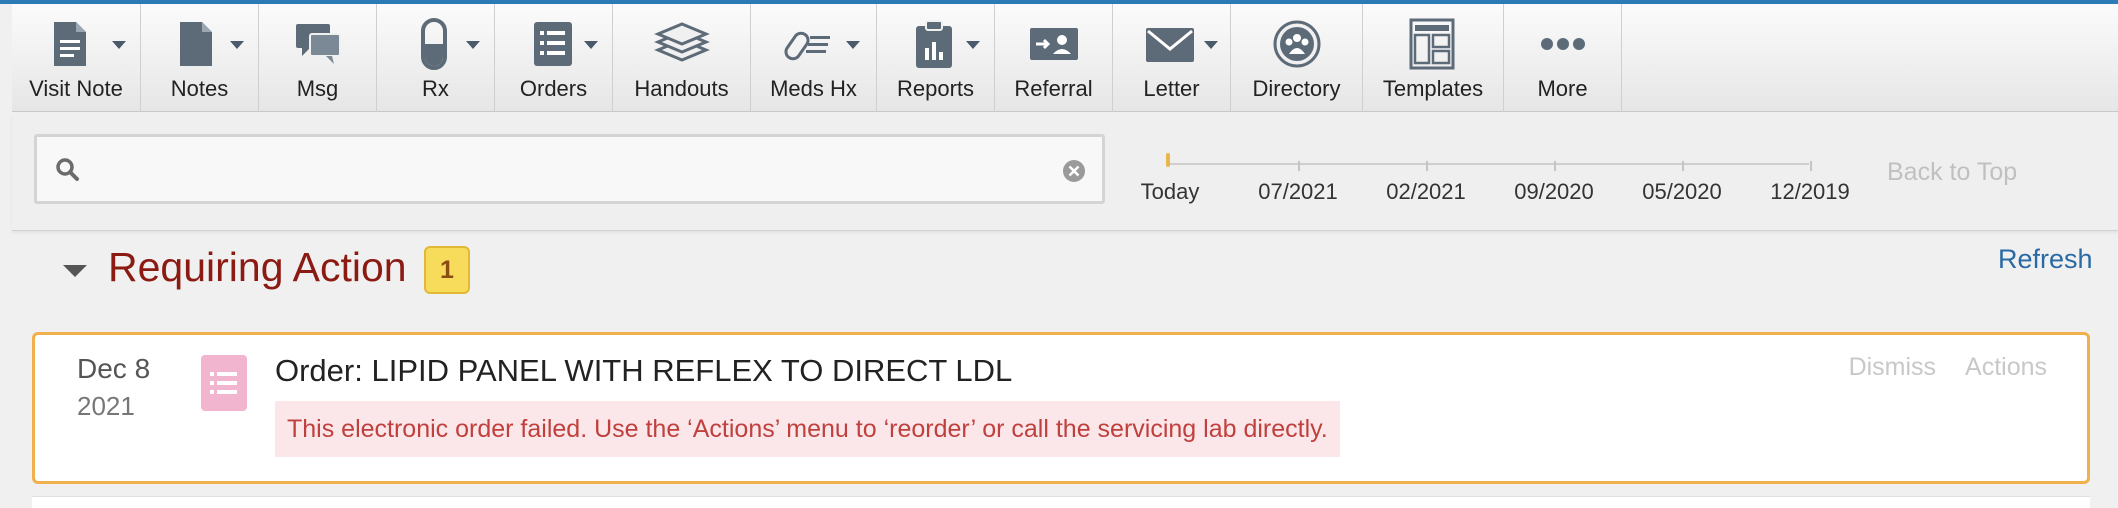 This screenshot has width=2118, height=508. What do you see at coordinates (1074, 173) in the screenshot?
I see `clear-search-icon` at bounding box center [1074, 173].